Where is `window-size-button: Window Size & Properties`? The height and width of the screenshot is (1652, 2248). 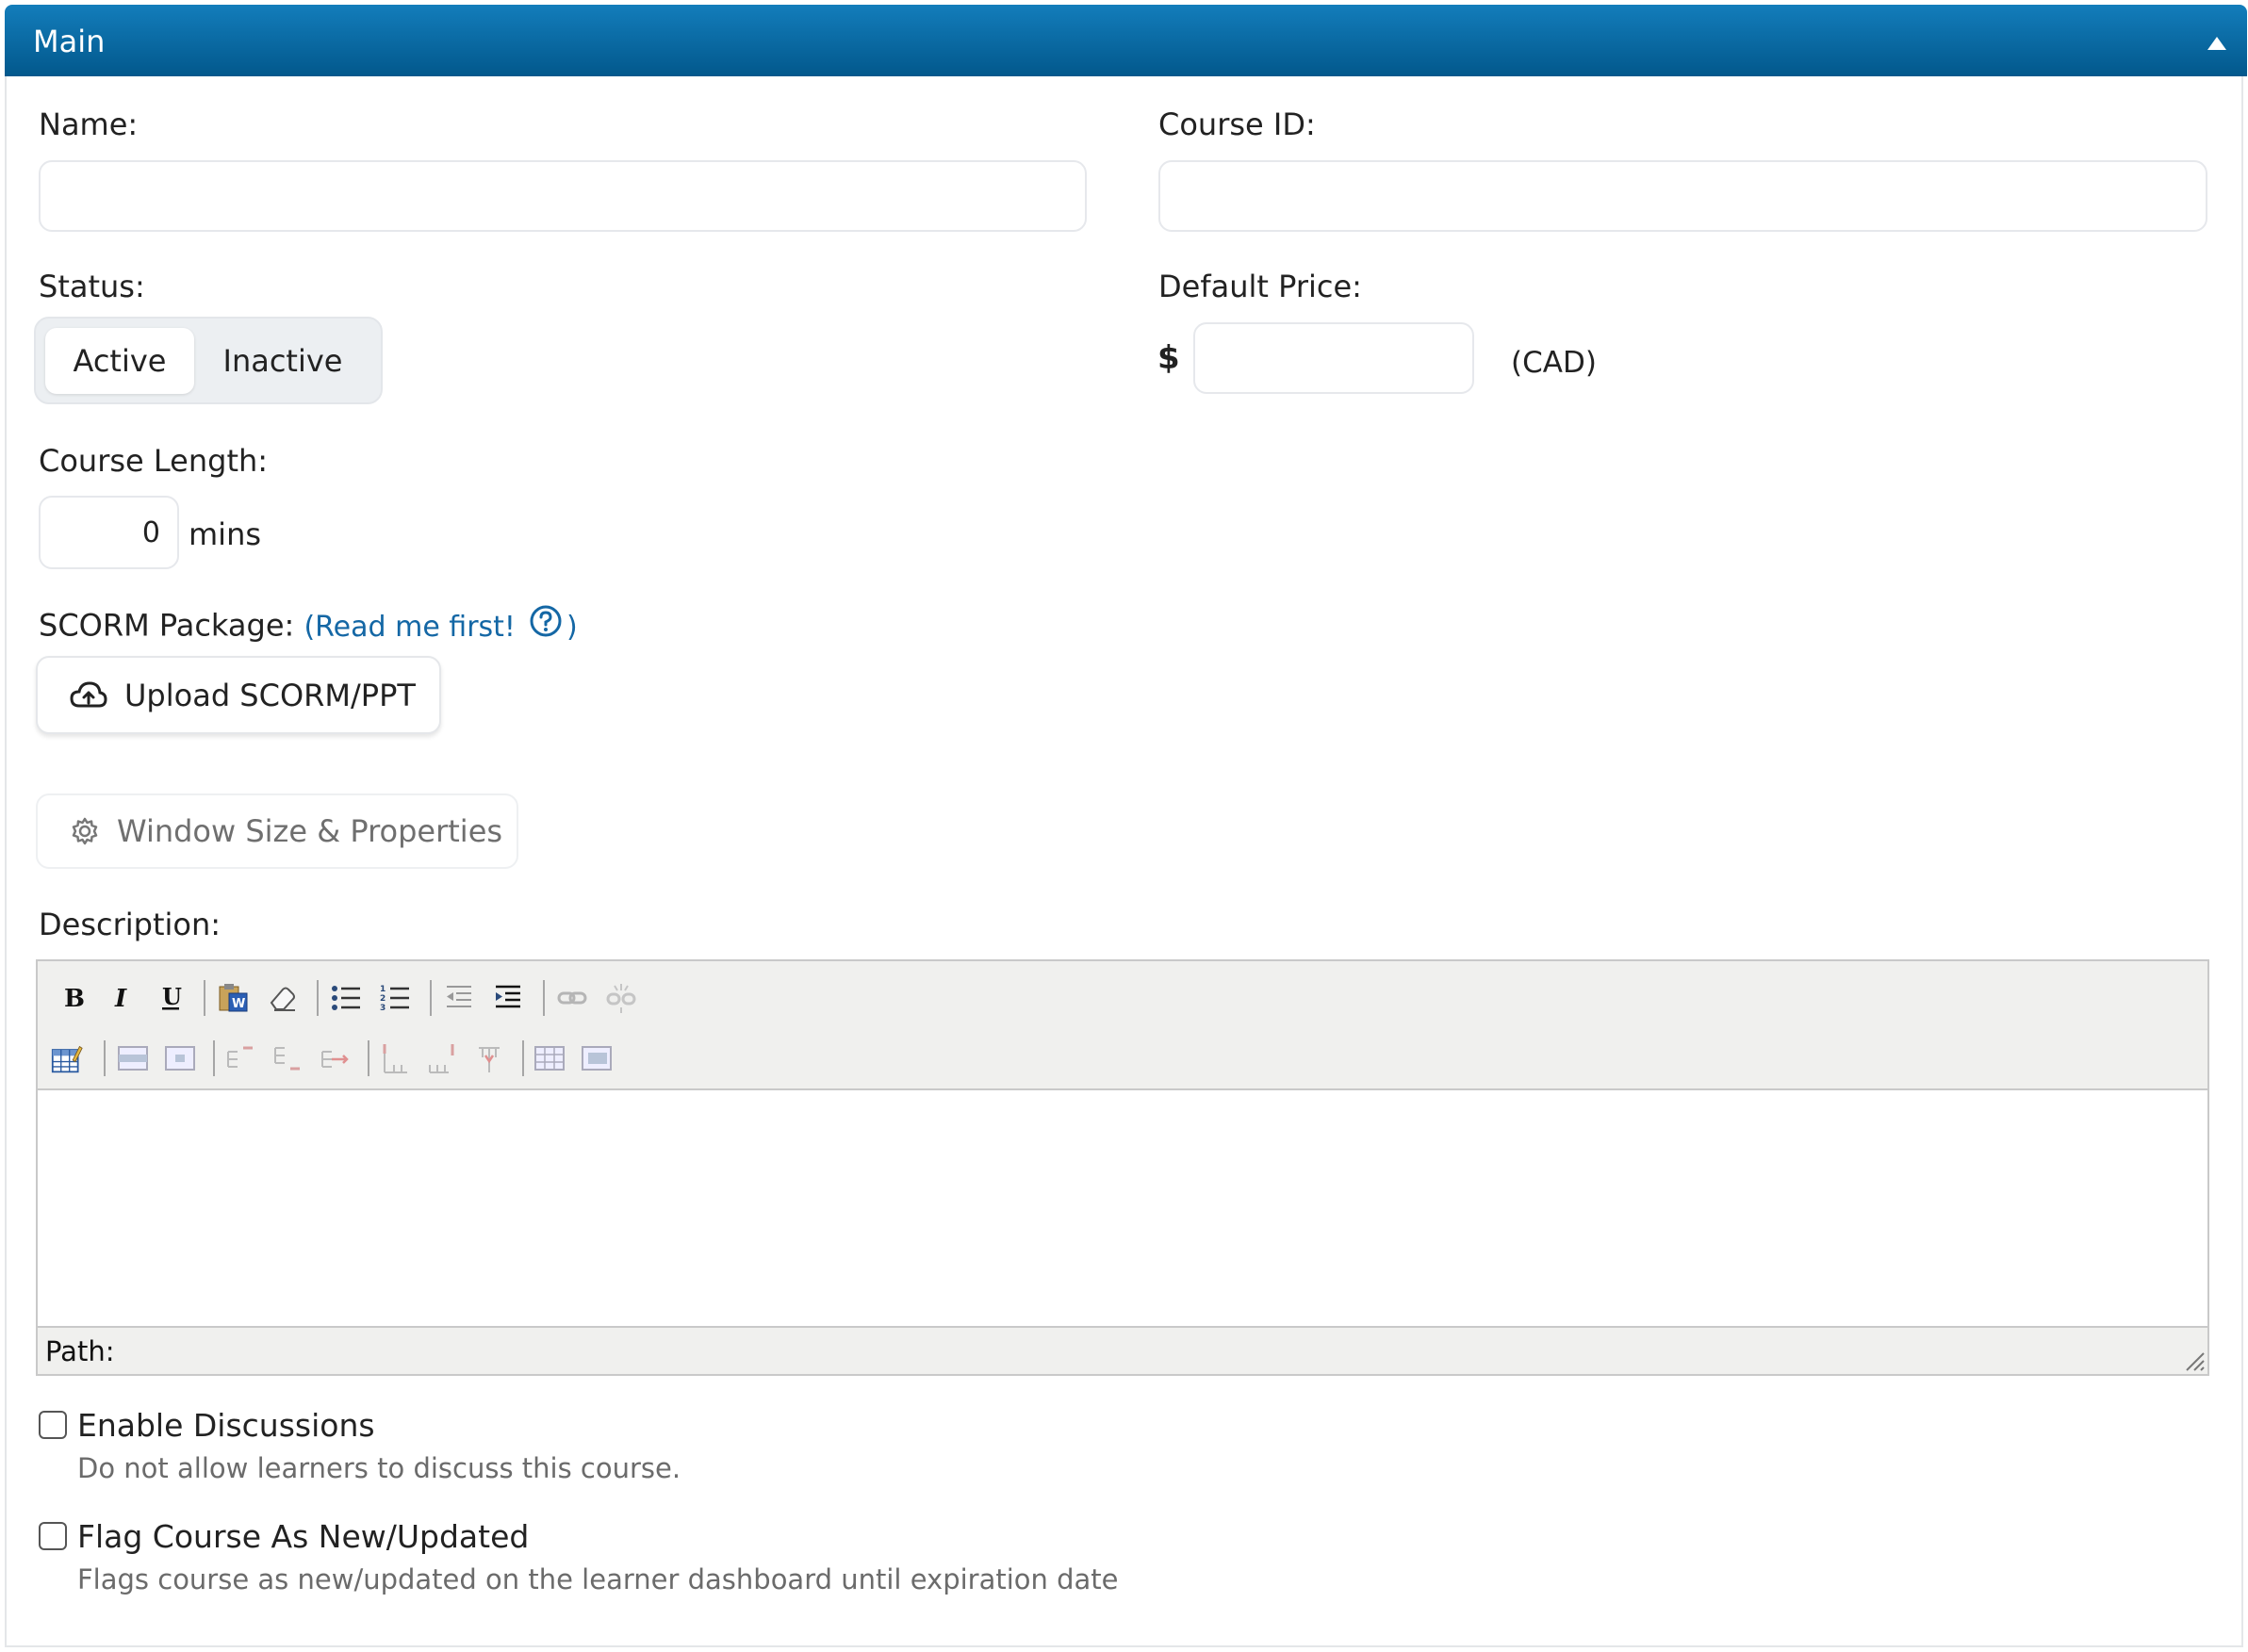
window-size-button: Window Size & Properties is located at coordinates (277, 831).